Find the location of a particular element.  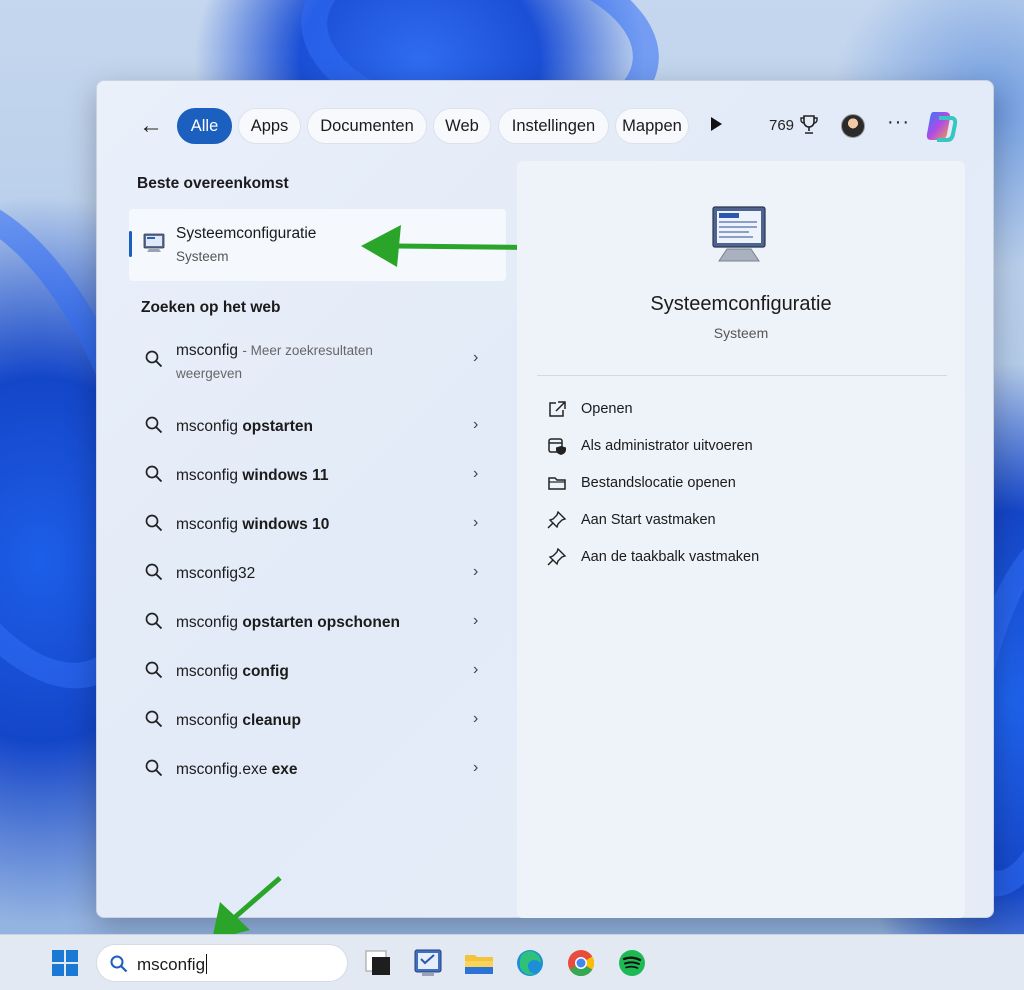

filter-chip-web: Web is located at coordinates (462, 126).